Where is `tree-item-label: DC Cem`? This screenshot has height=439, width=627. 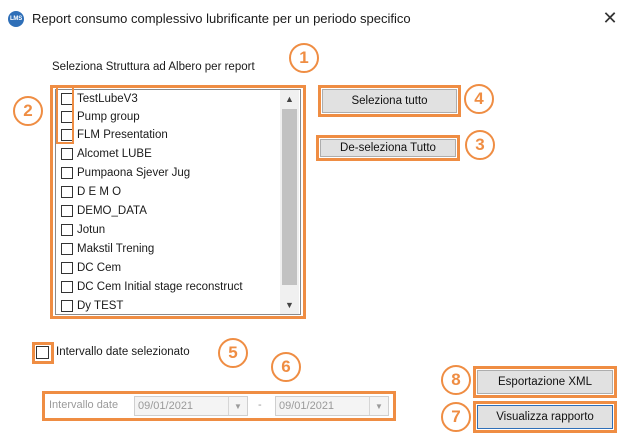
tree-item-label: DC Cem is located at coordinates (99, 268).